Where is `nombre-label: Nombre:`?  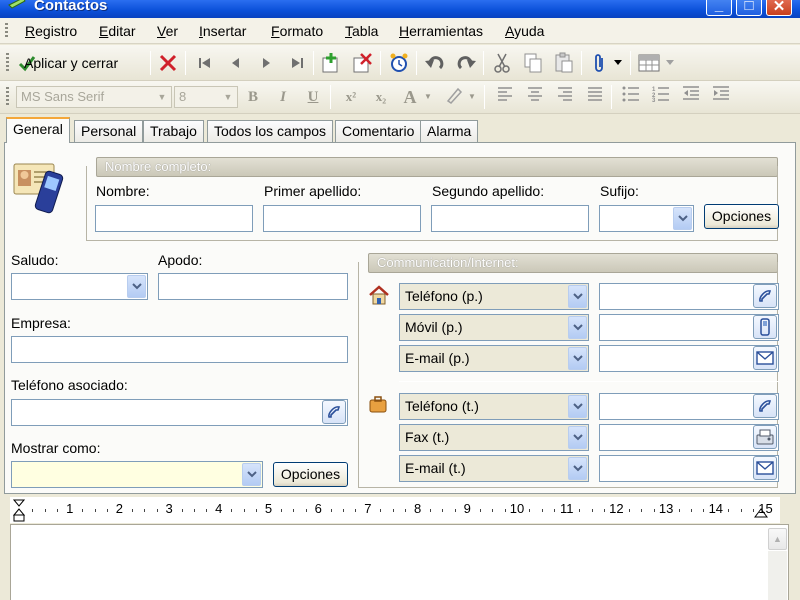
nombre-label: Nombre: is located at coordinates (123, 191).